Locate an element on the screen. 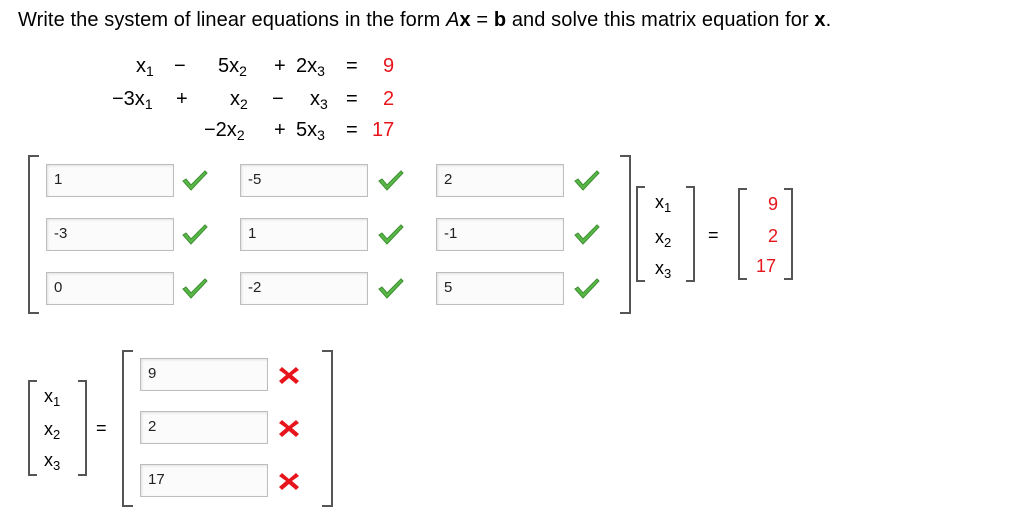 Image resolution: width=1024 pixels, height=516 pixels. eq1-rhs: 9 is located at coordinates (389, 66).